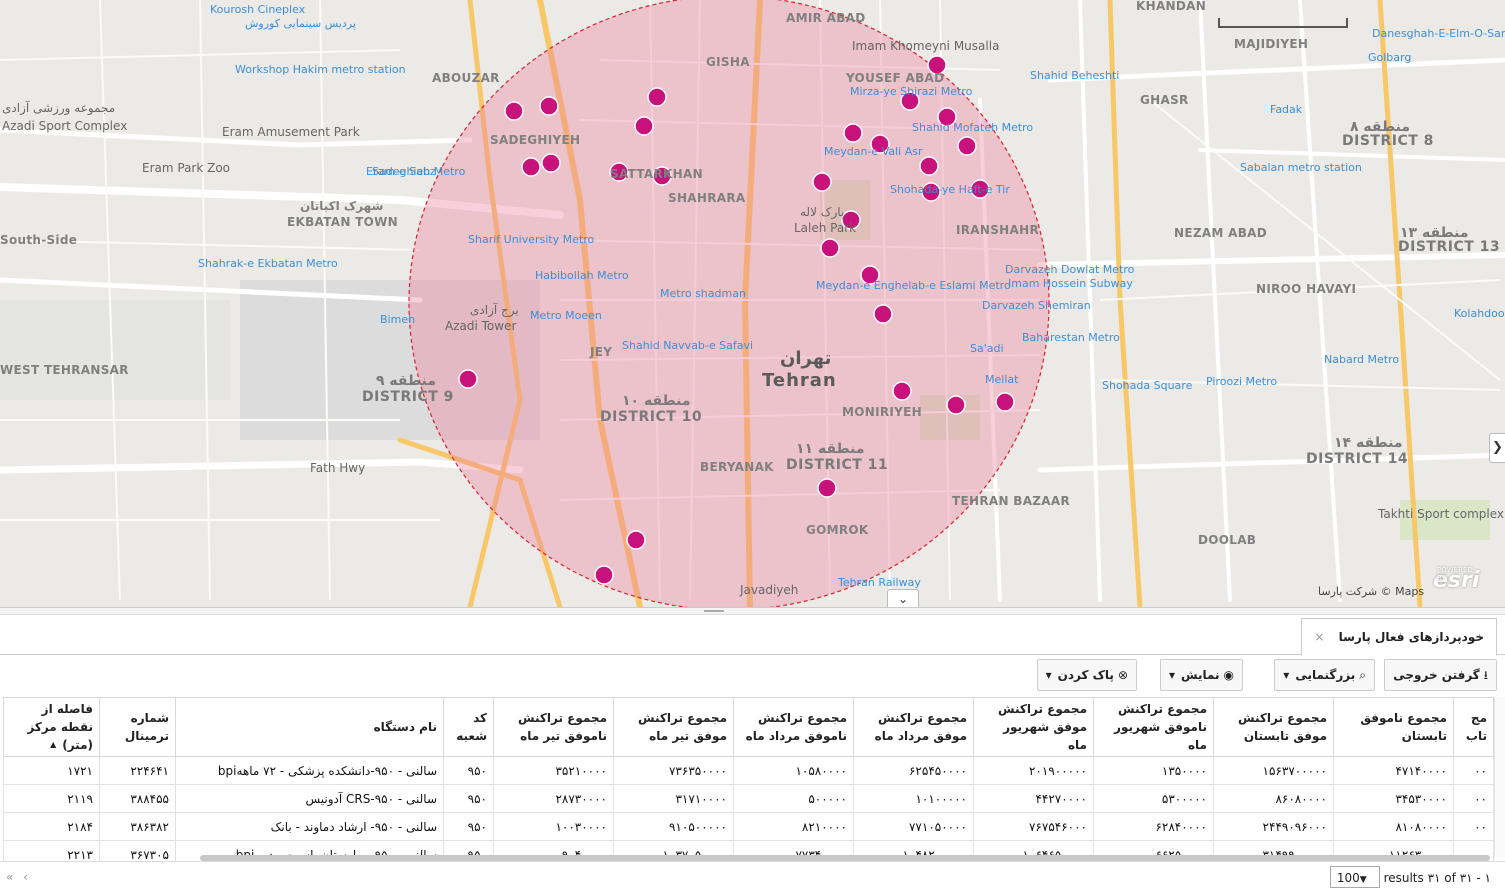  I want to click on table-cell: ۲۱۱۹, so click(51, 798).